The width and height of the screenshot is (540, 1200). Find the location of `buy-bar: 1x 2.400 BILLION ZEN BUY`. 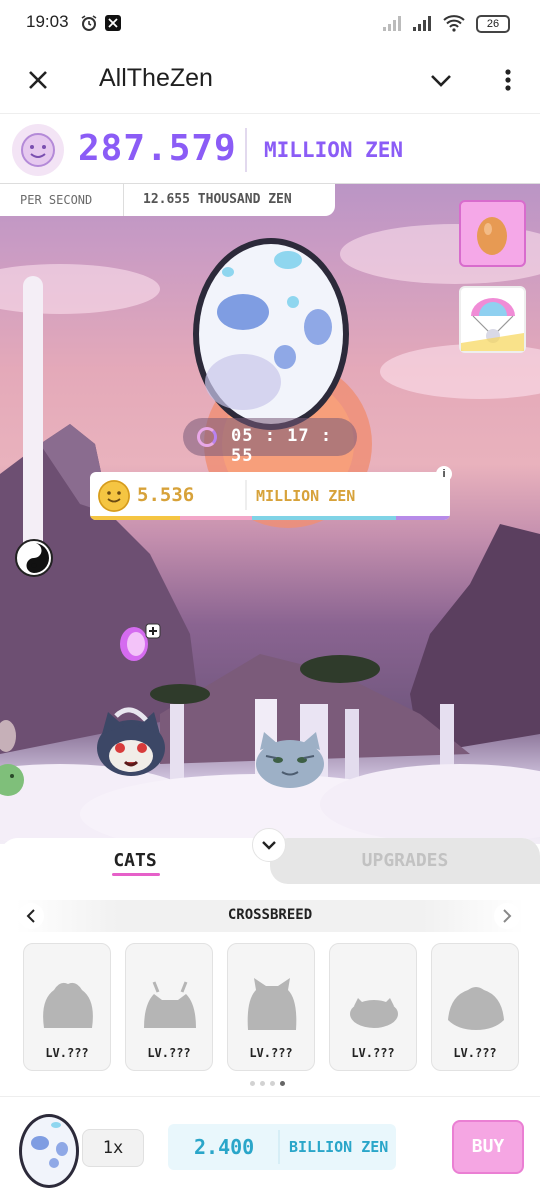

buy-bar: 1x 2.400 BILLION ZEN BUY is located at coordinates (270, 1148).